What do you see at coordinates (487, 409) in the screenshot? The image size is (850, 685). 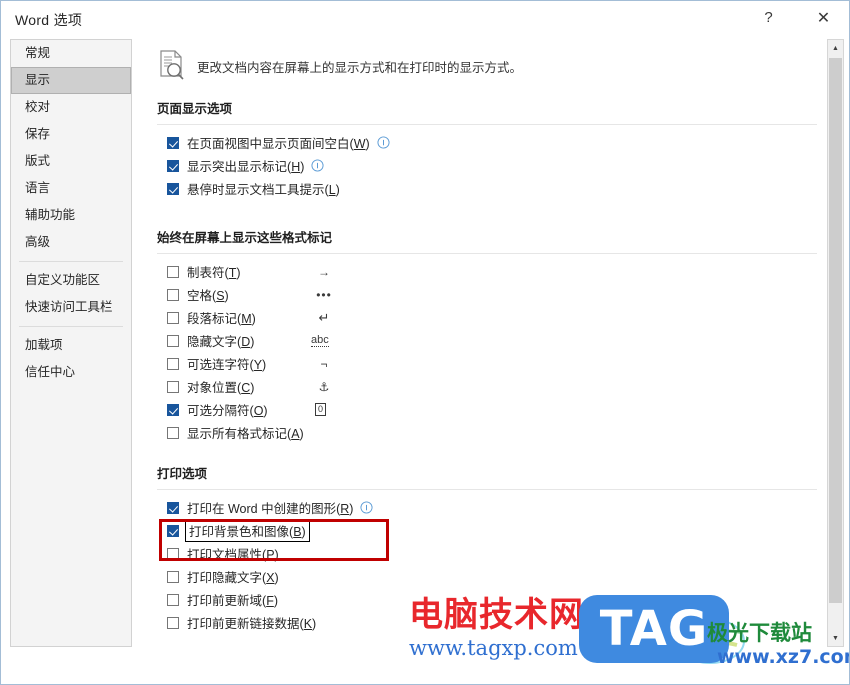 I see `option-row: 可选分隔符(O) 0` at bounding box center [487, 409].